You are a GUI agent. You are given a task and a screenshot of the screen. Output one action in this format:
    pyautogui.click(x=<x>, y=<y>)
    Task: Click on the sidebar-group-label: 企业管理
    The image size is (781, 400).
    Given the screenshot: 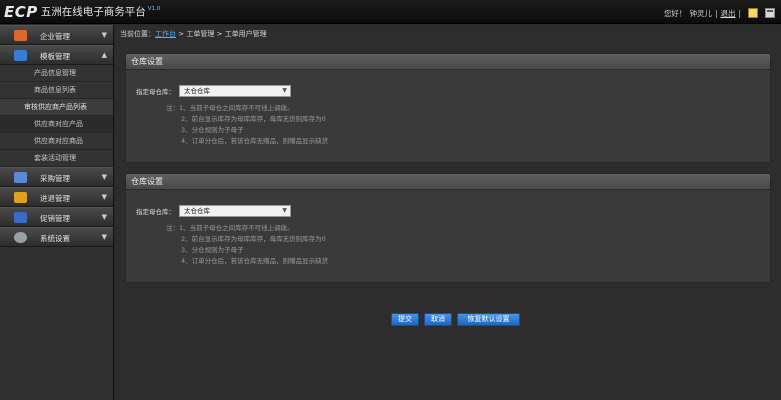 What is the action you would take?
    pyautogui.click(x=55, y=36)
    